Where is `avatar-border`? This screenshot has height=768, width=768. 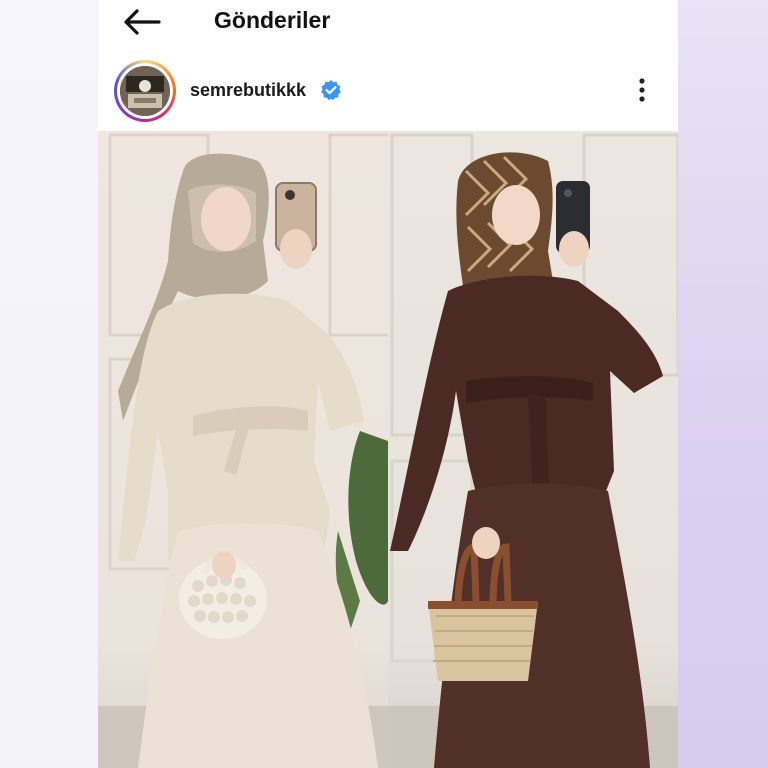 avatar-border is located at coordinates (145, 91).